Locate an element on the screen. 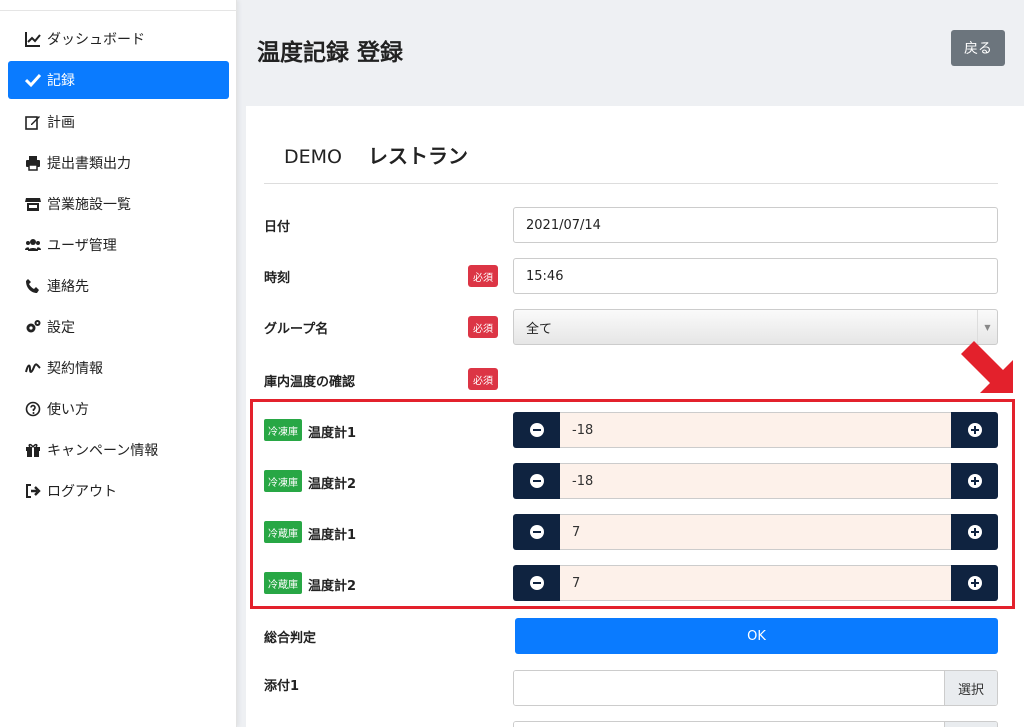  sidebar-item-print: 提出書類出力 is located at coordinates (118, 162).